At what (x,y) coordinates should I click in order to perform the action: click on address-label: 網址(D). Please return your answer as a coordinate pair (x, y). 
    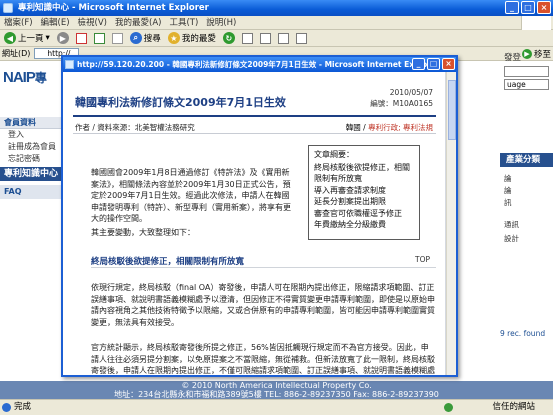
    Looking at the image, I should click on (16, 53).